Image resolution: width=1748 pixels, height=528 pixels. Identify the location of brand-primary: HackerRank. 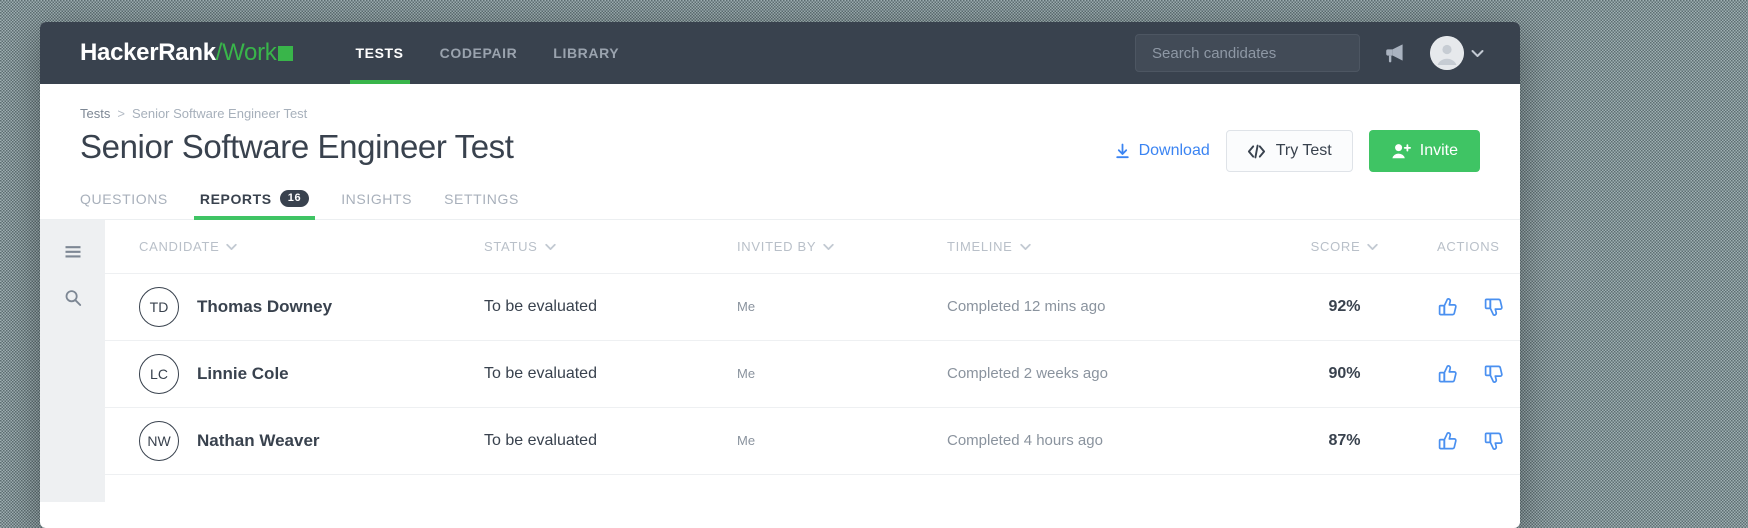
(148, 52).